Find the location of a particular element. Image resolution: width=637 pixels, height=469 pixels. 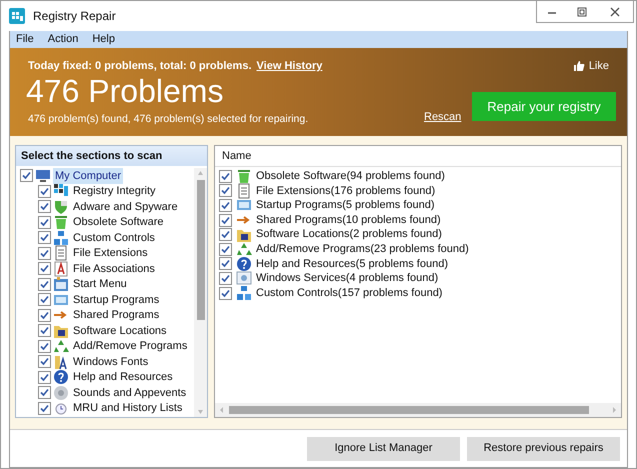

tree-item: File Associations is located at coordinates (114, 268).